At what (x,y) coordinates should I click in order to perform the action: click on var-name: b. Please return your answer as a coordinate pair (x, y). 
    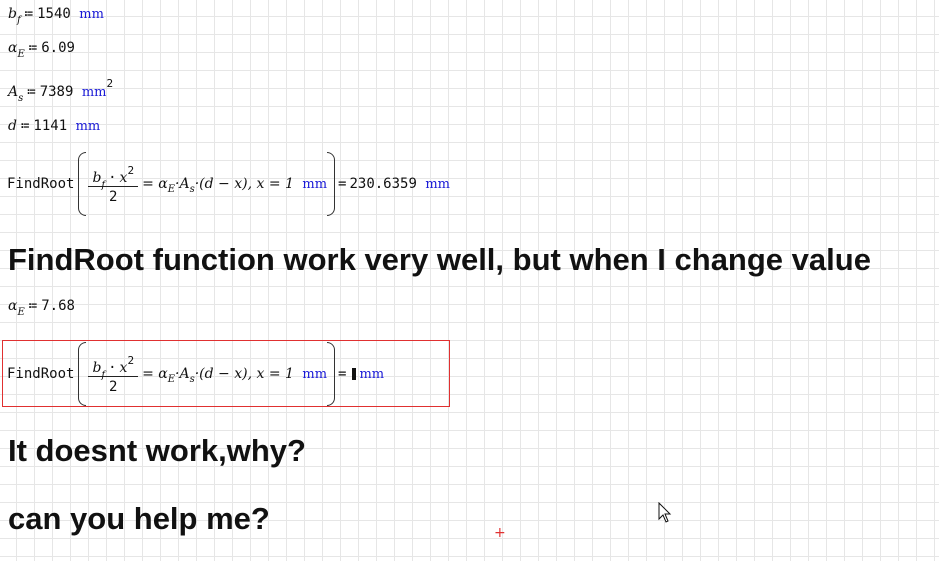
    Looking at the image, I should click on (12, 14).